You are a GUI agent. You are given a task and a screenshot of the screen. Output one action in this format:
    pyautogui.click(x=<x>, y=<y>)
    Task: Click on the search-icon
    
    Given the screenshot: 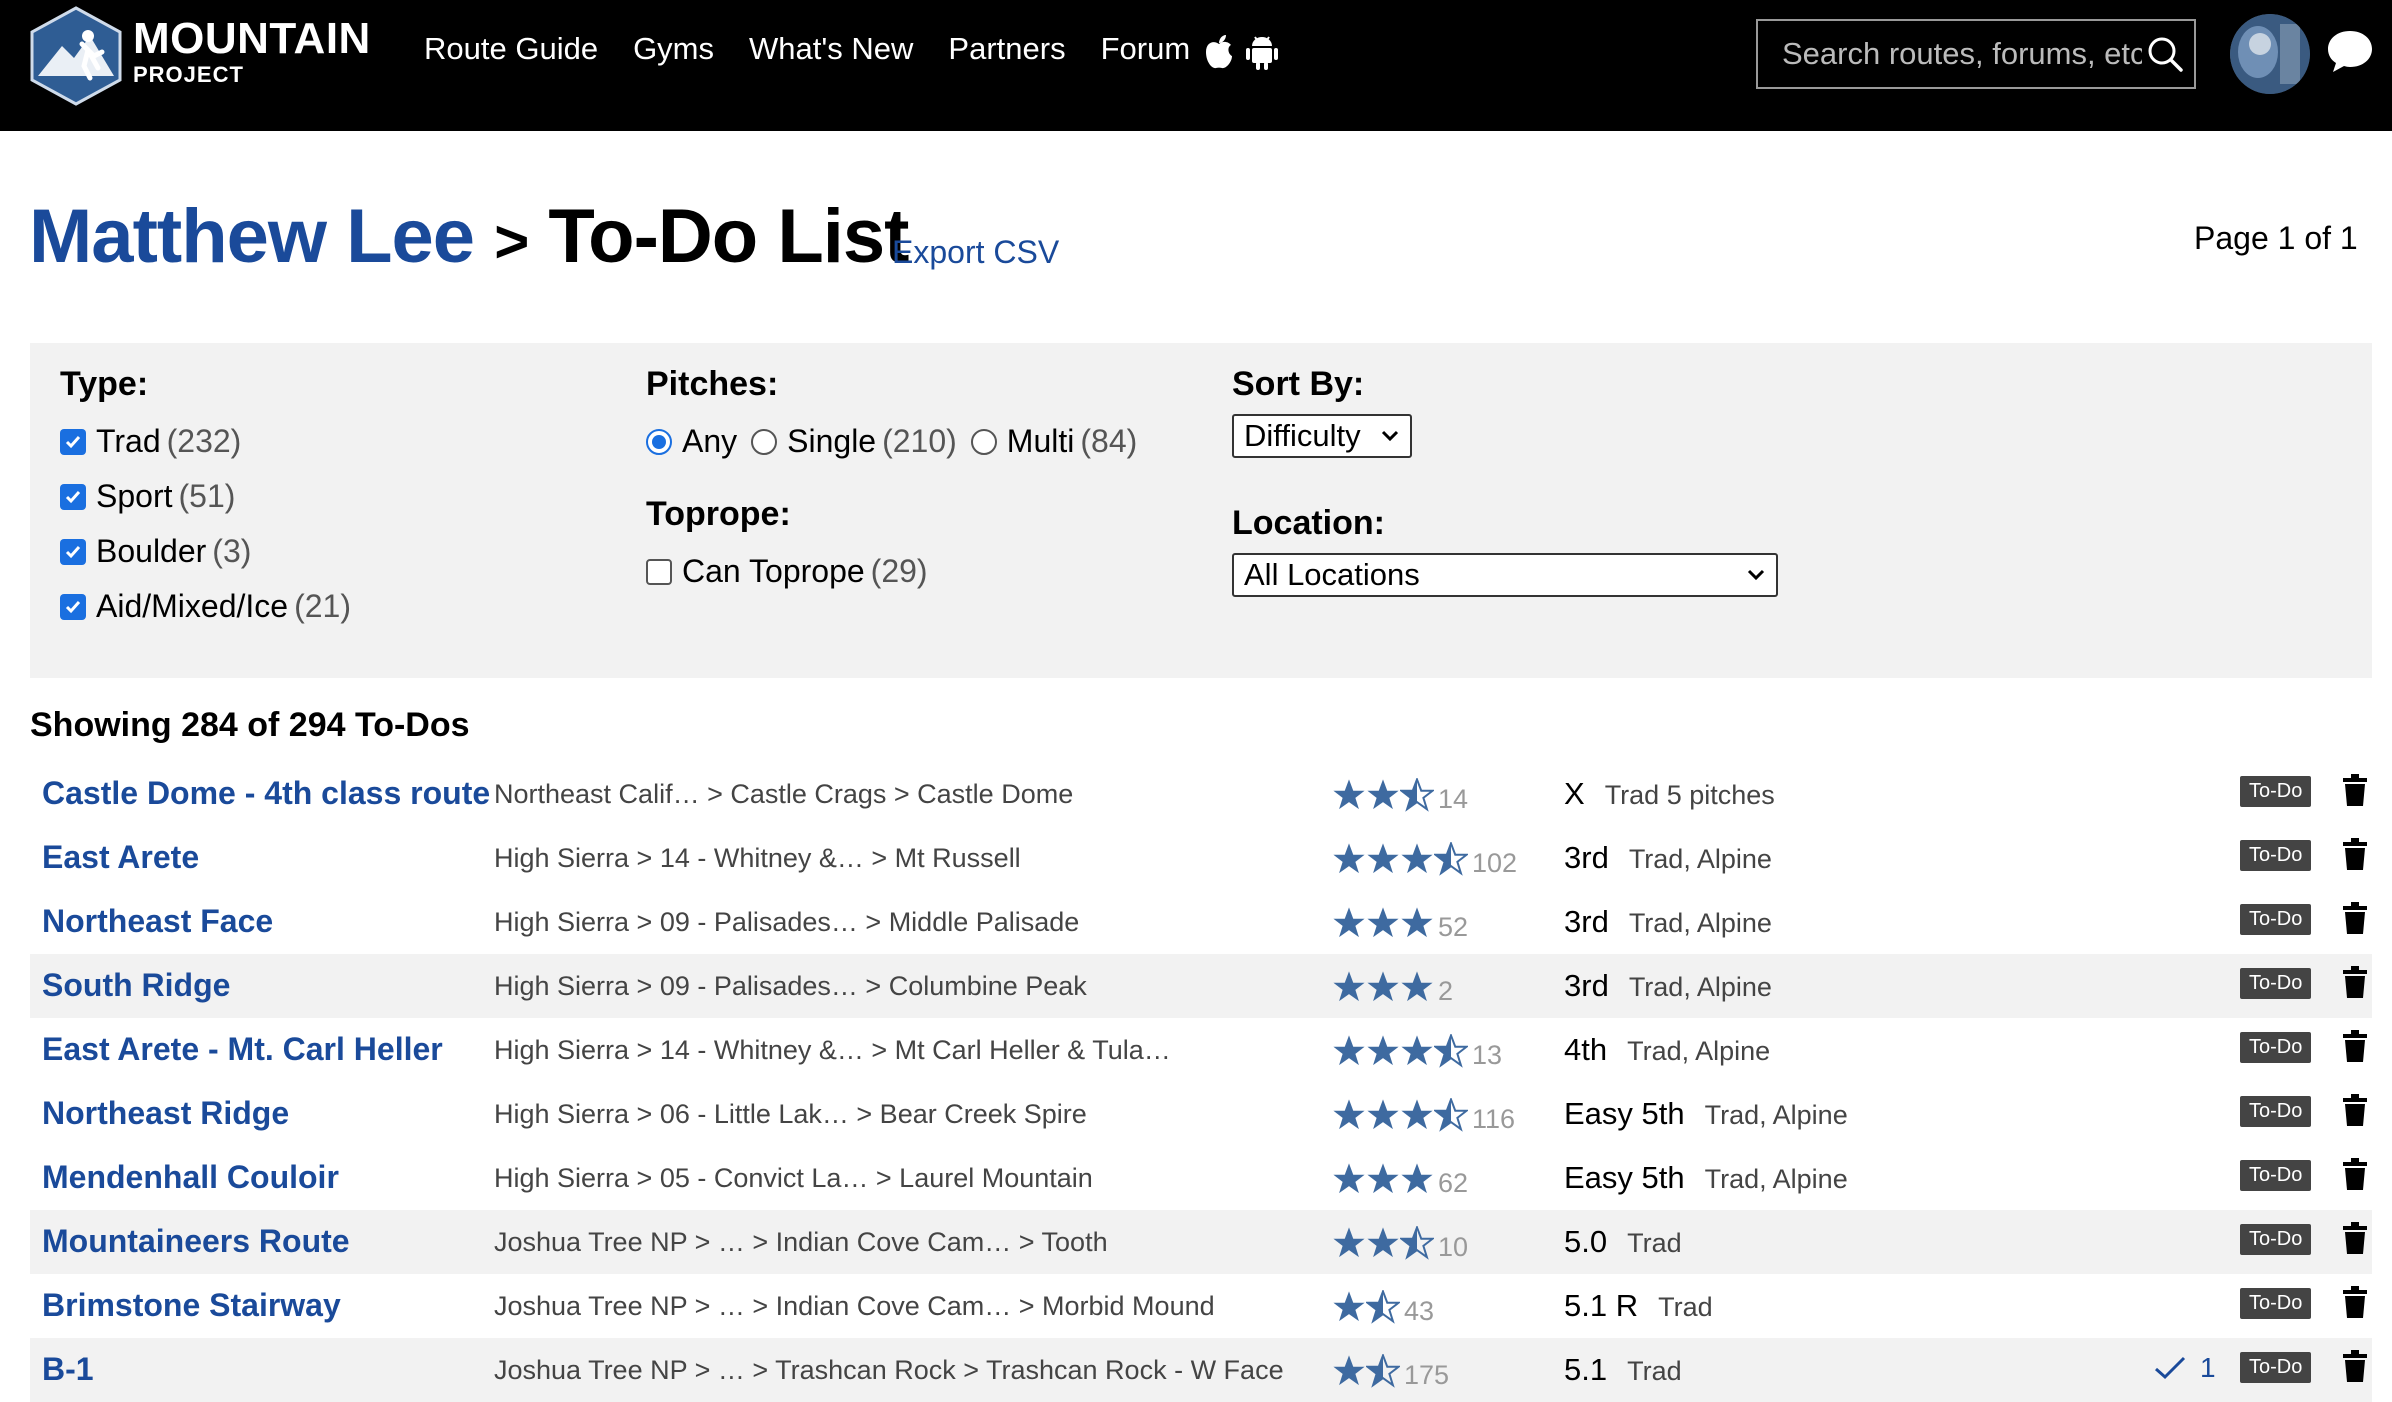 What is the action you would take?
    pyautogui.click(x=2165, y=54)
    